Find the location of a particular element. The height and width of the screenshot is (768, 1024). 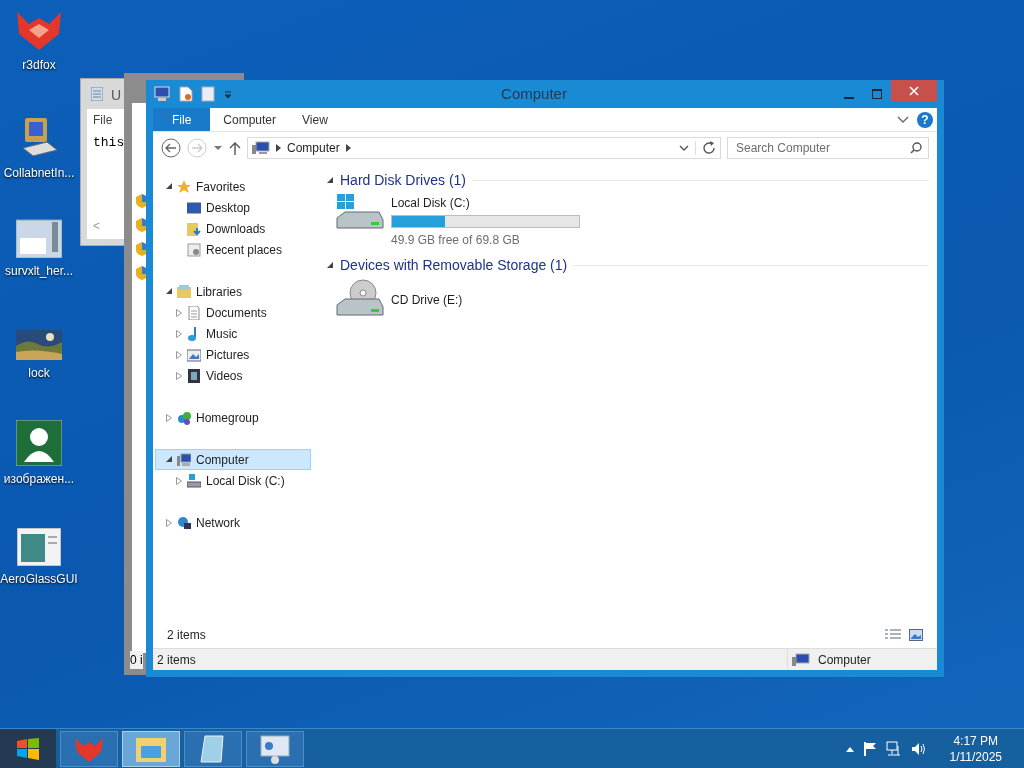

clock: 4:17 PM 1/11/2025 is located at coordinates (975, 748).